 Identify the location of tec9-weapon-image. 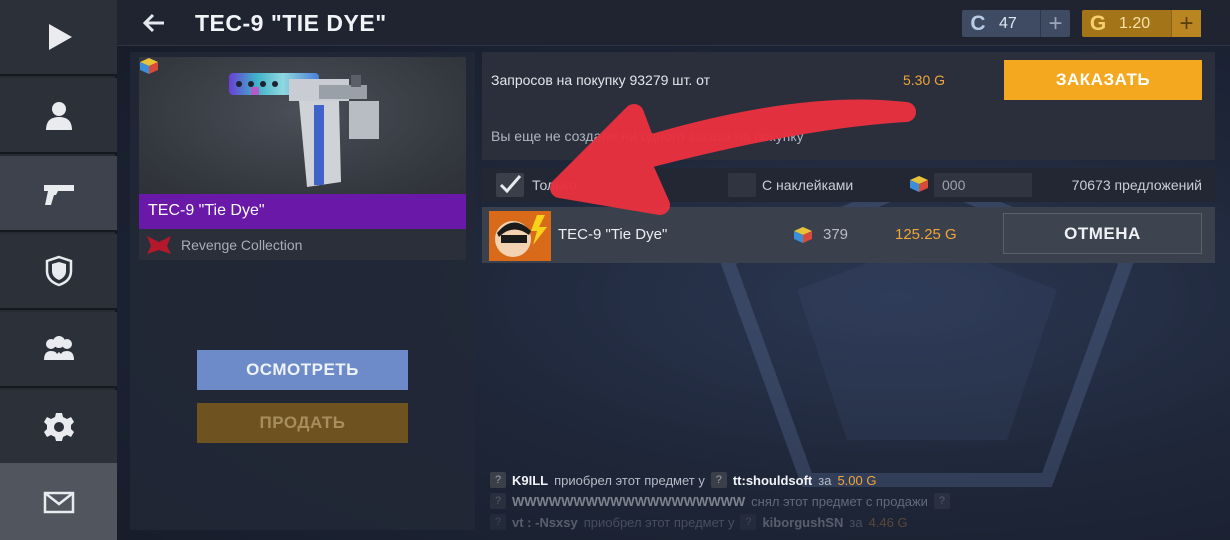
(304, 130).